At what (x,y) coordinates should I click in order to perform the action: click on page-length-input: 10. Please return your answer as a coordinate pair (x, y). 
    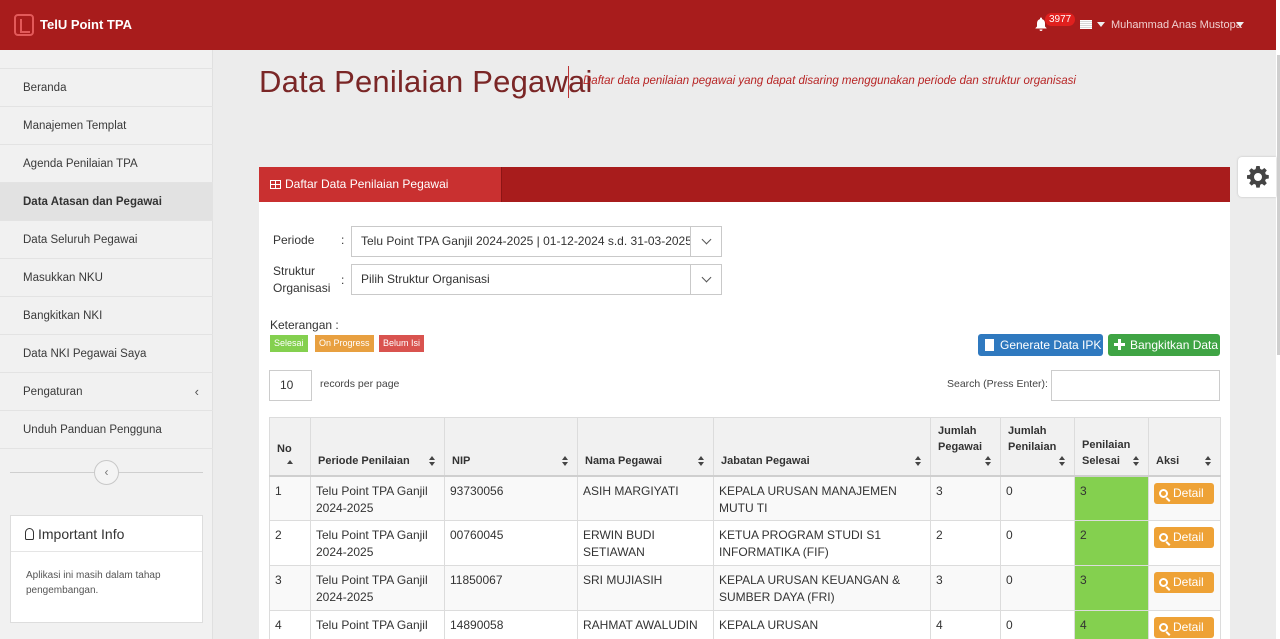
    Looking at the image, I should click on (290, 385).